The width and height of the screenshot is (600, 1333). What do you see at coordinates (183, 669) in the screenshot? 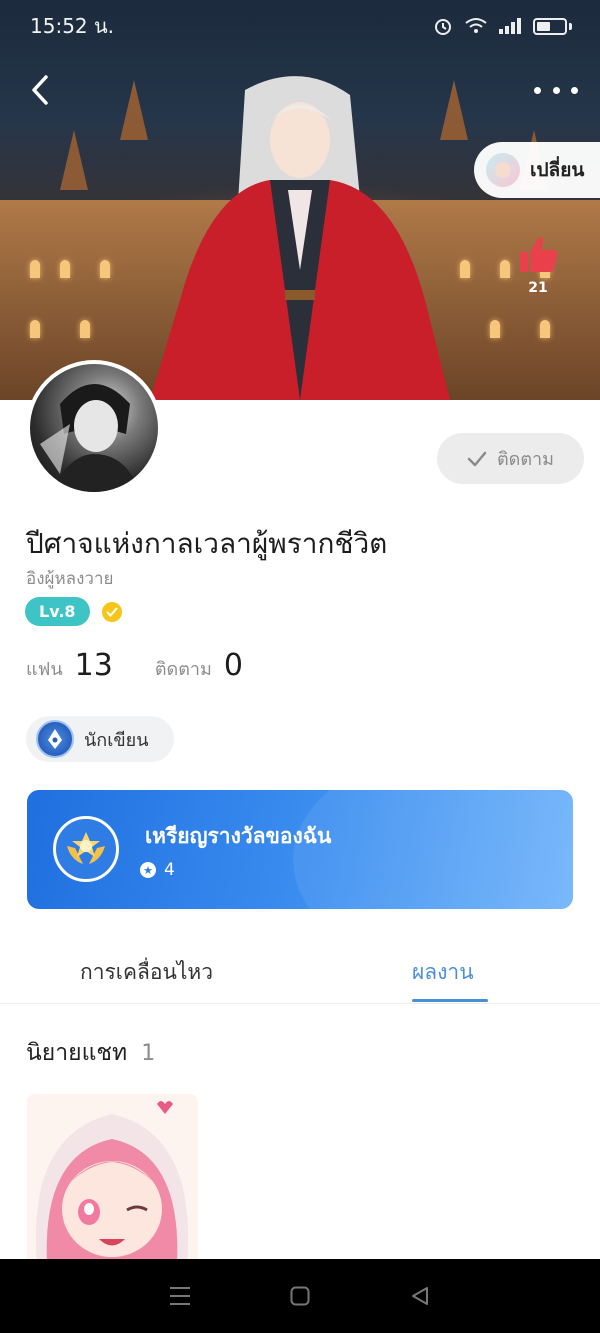
I see `following-label: ติดตาม` at bounding box center [183, 669].